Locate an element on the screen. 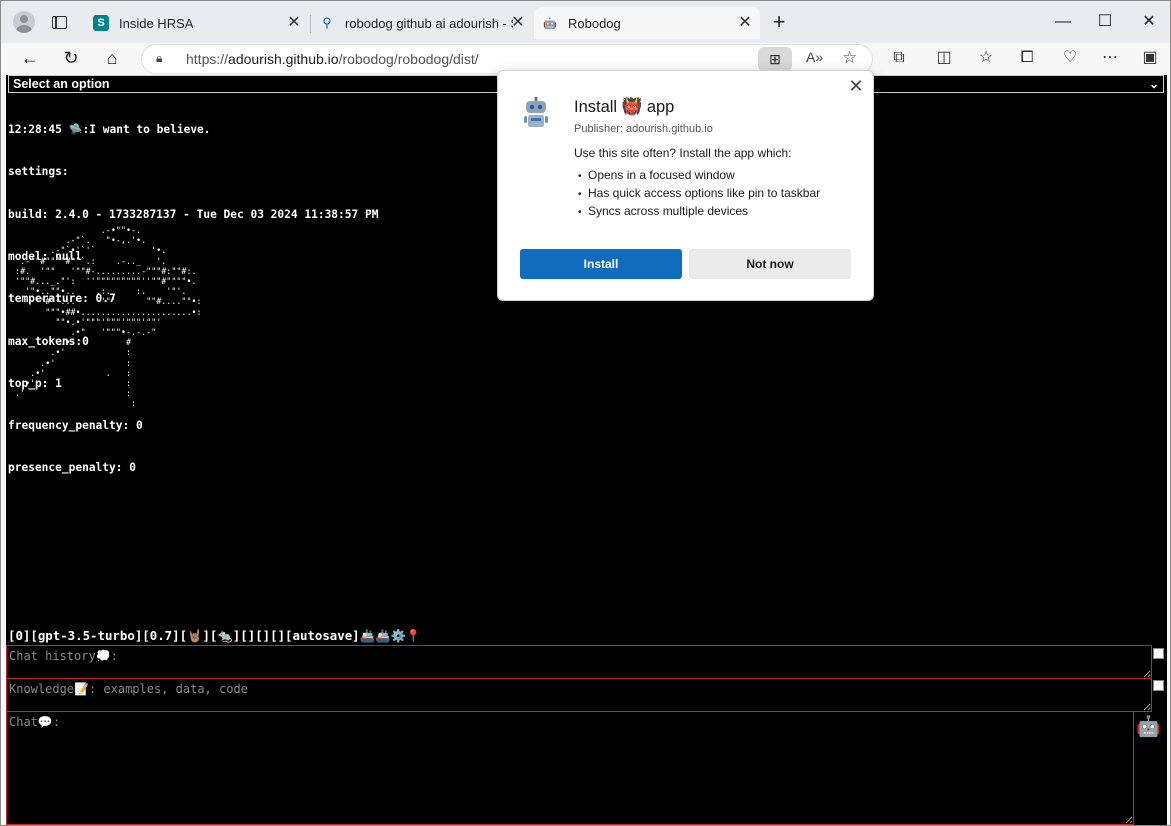 Image resolution: width=1171 pixels, height=826 pixels. send-robot-icon: 🤖 is located at coordinates (1148, 727).